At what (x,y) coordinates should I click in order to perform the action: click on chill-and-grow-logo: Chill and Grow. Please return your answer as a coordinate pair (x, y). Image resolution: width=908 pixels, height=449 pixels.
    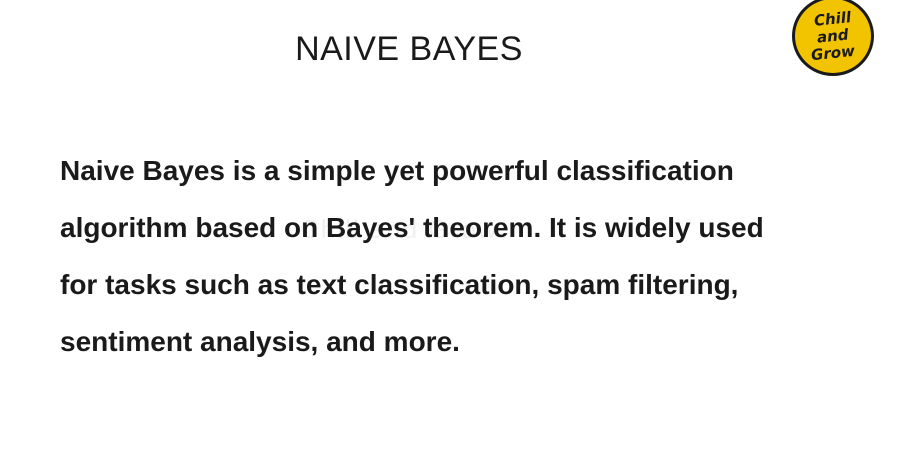
    Looking at the image, I should click on (833, 38).